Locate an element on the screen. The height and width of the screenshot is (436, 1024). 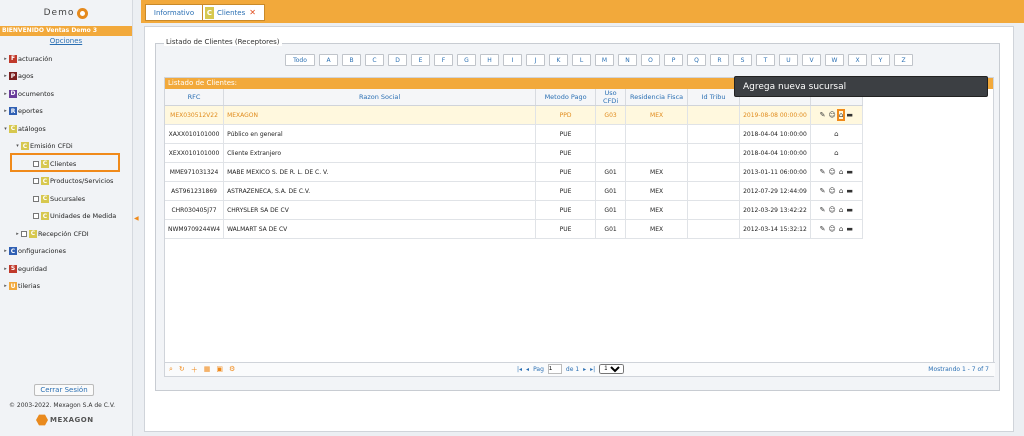
letter-button-b: B is located at coordinates (351, 60).